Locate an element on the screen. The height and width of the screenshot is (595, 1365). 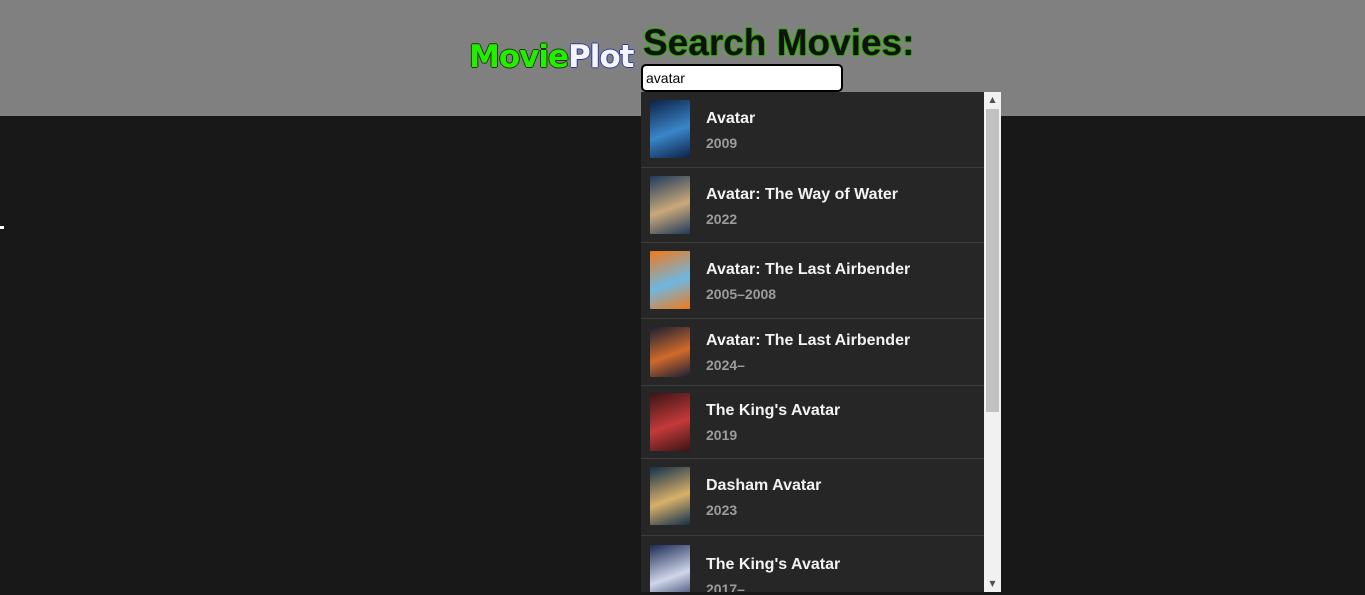
result-item: Avatar: The Way of Water 2022 is located at coordinates (812, 205).